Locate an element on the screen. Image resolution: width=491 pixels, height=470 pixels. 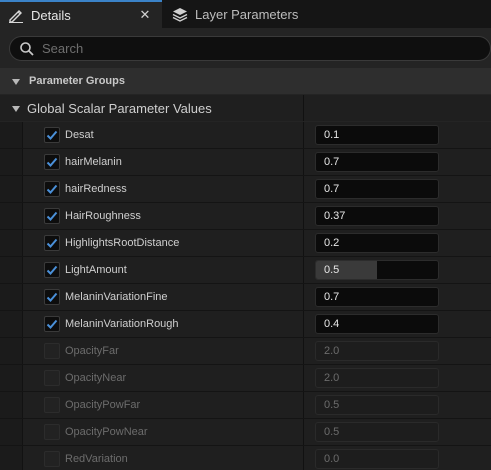
parameter-row: hairRedness 0.7 is located at coordinates (245, 189).